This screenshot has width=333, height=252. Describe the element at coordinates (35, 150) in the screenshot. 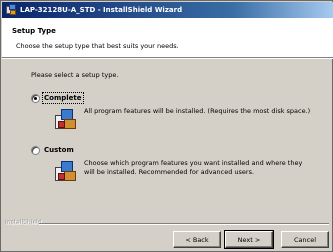

I see `custom-radio` at that location.